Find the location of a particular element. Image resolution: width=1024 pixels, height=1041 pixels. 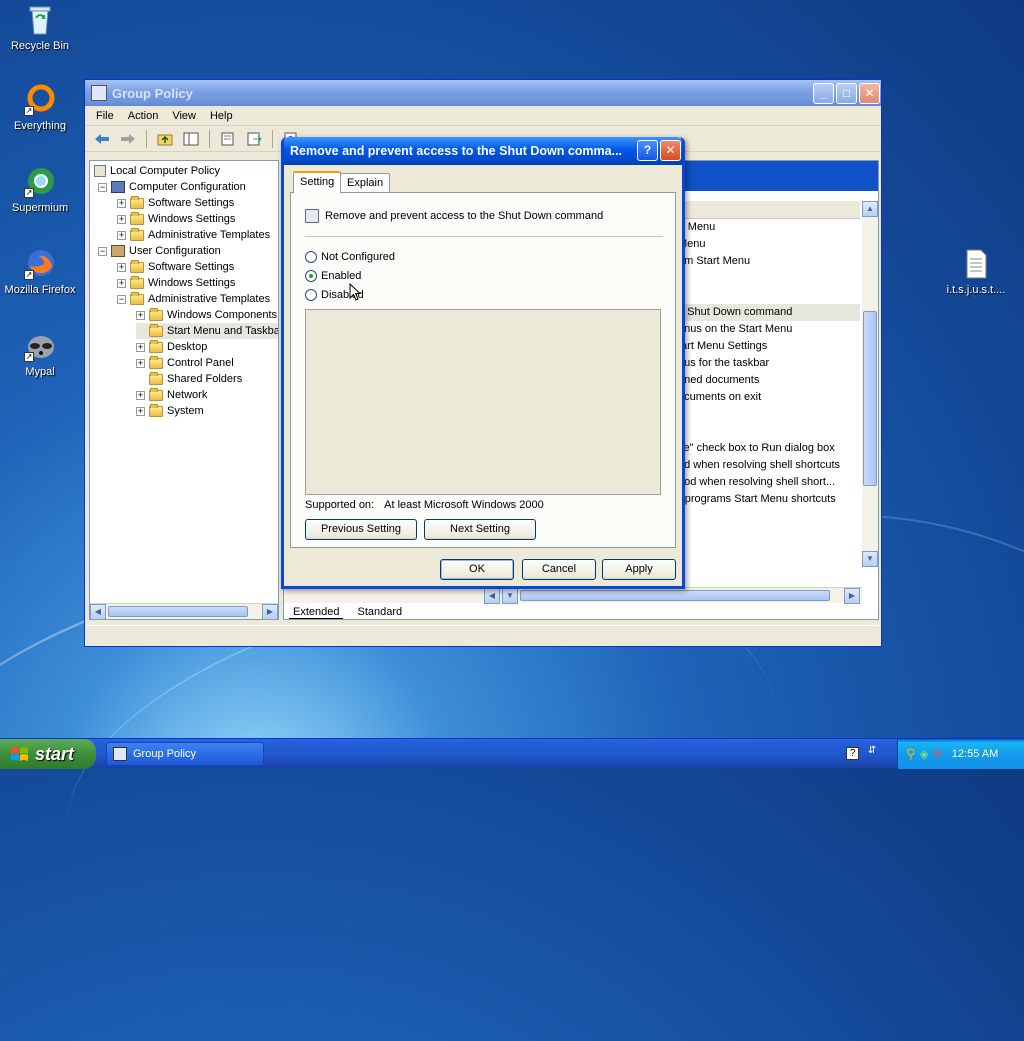

menu-view: View is located at coordinates (184, 116).